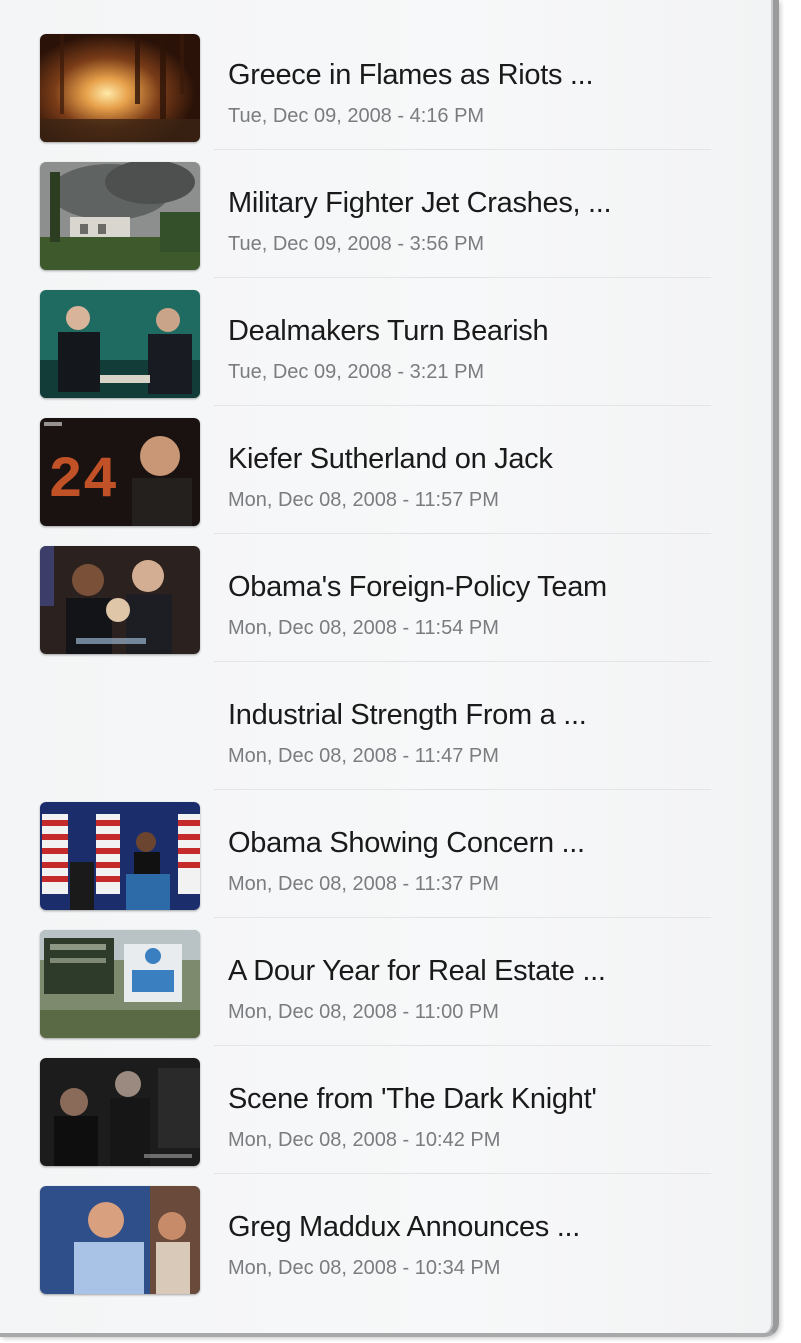 This screenshot has width=801, height=1343. What do you see at coordinates (417, 587) in the screenshot?
I see `video-title: Obama's Foreign-Policy Team` at bounding box center [417, 587].